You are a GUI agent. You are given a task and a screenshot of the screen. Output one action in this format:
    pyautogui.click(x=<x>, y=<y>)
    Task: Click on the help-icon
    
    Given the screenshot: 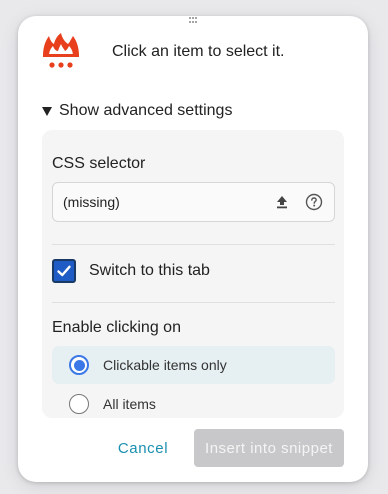 What is the action you would take?
    pyautogui.click(x=314, y=202)
    